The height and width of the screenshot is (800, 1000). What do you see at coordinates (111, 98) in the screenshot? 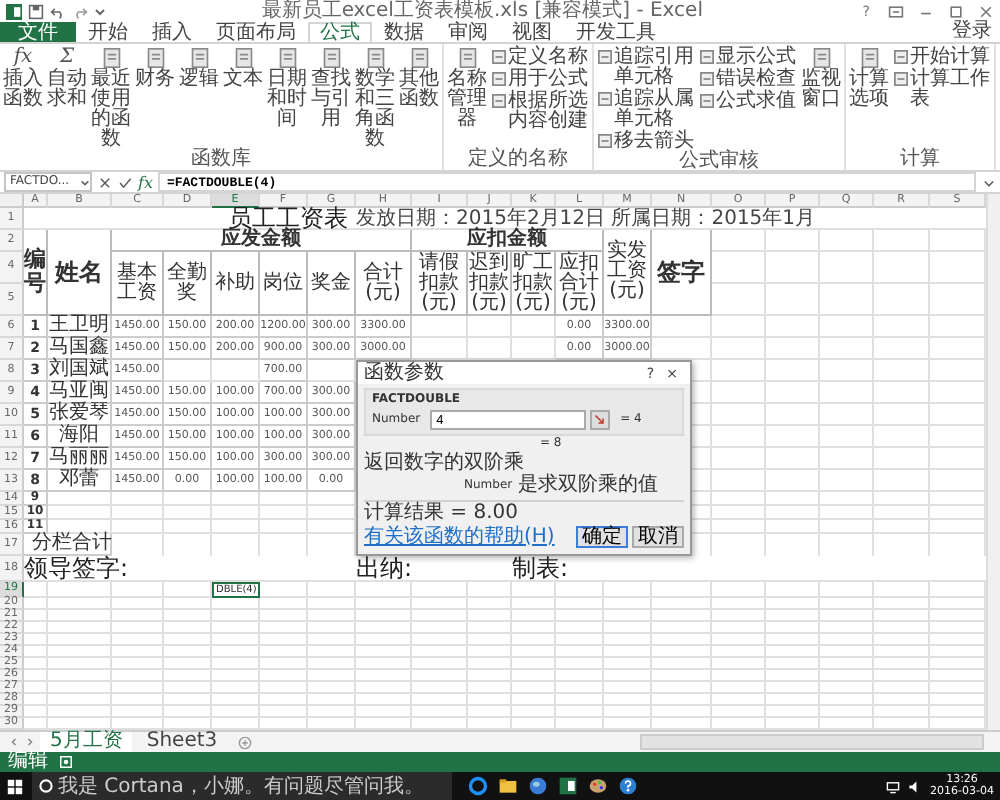
I see `ribbon-button: 最近使用的函数` at bounding box center [111, 98].